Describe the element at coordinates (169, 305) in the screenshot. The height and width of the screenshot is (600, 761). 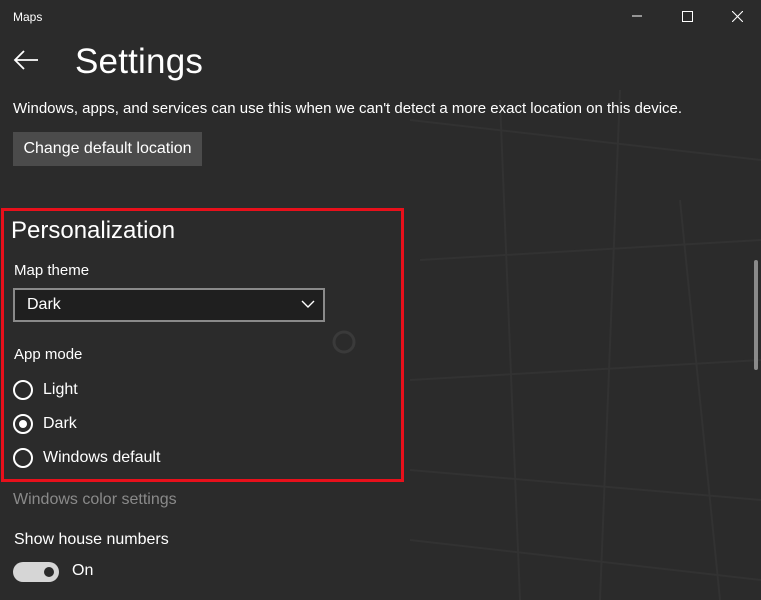
I see `map-theme-dropdown: Dark` at that location.